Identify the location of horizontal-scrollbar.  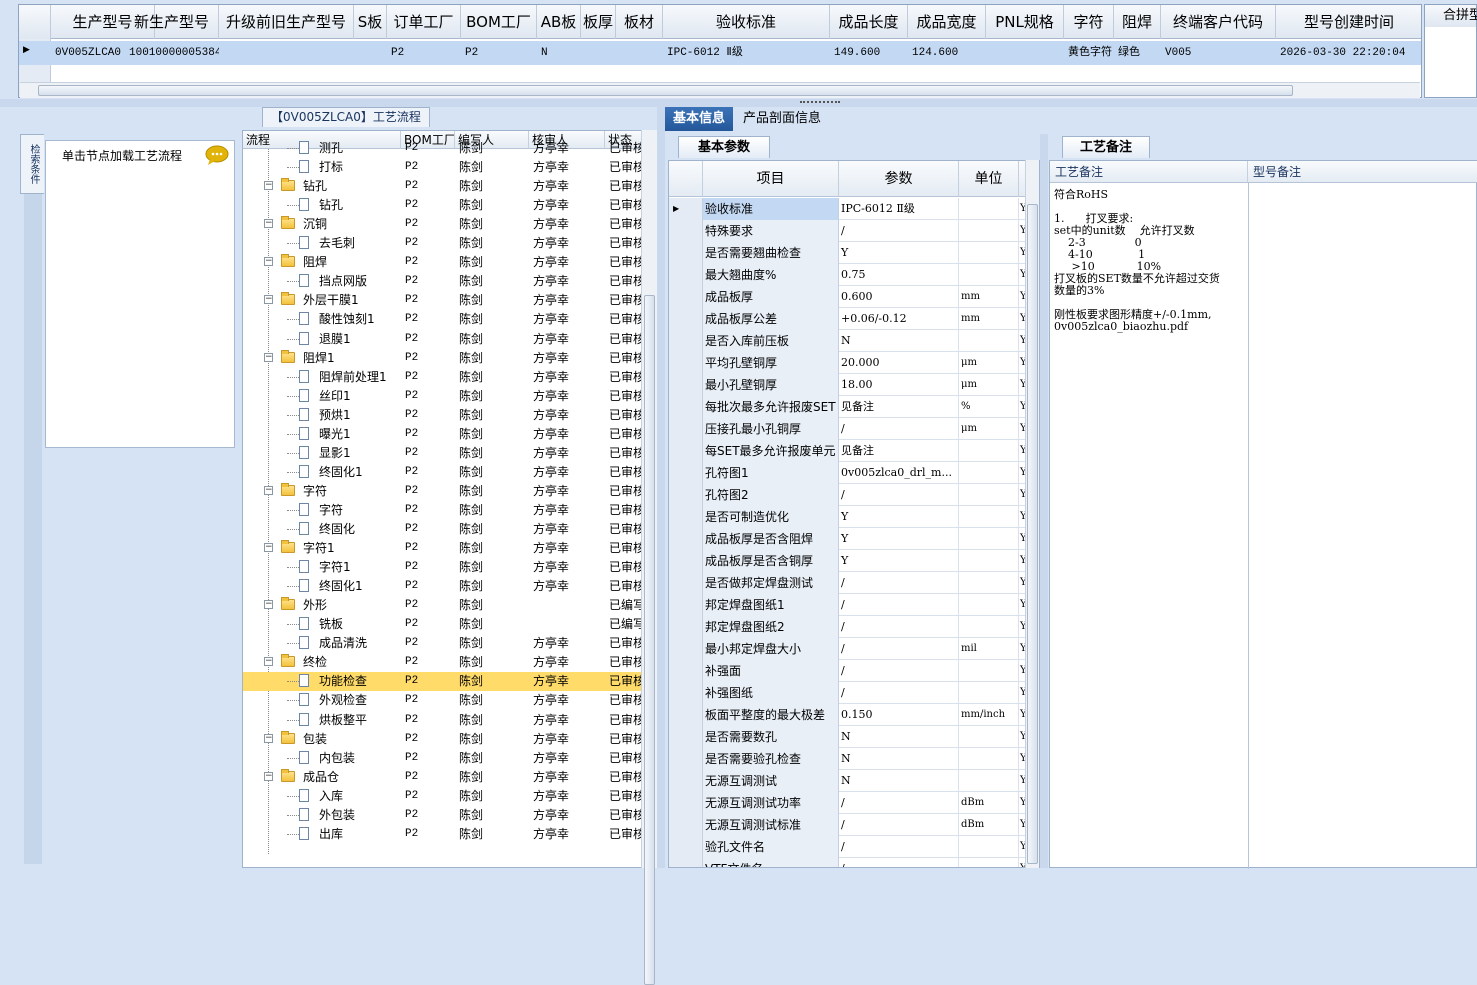
(720, 90).